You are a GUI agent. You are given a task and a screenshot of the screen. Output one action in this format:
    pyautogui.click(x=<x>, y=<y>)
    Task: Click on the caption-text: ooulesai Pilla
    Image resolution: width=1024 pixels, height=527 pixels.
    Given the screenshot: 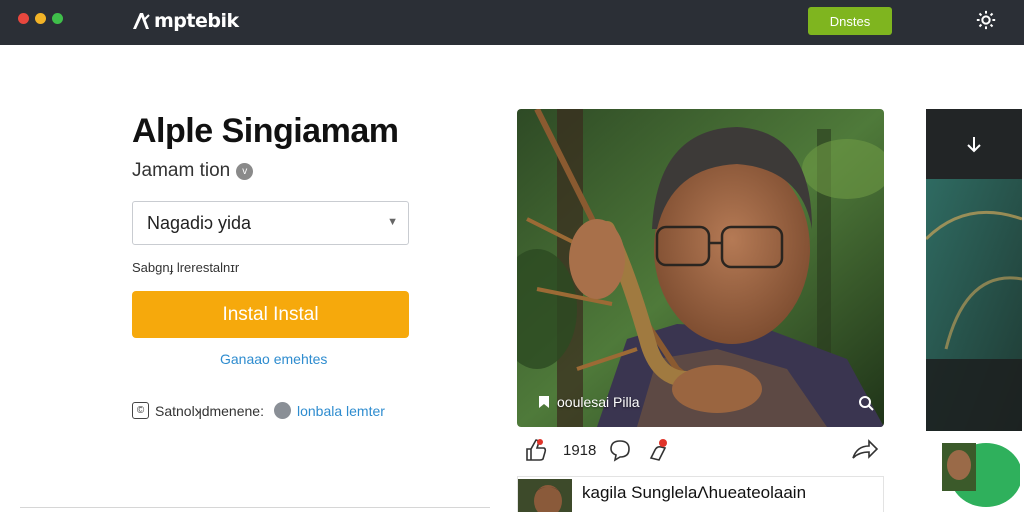 What is the action you would take?
    pyautogui.click(x=598, y=402)
    